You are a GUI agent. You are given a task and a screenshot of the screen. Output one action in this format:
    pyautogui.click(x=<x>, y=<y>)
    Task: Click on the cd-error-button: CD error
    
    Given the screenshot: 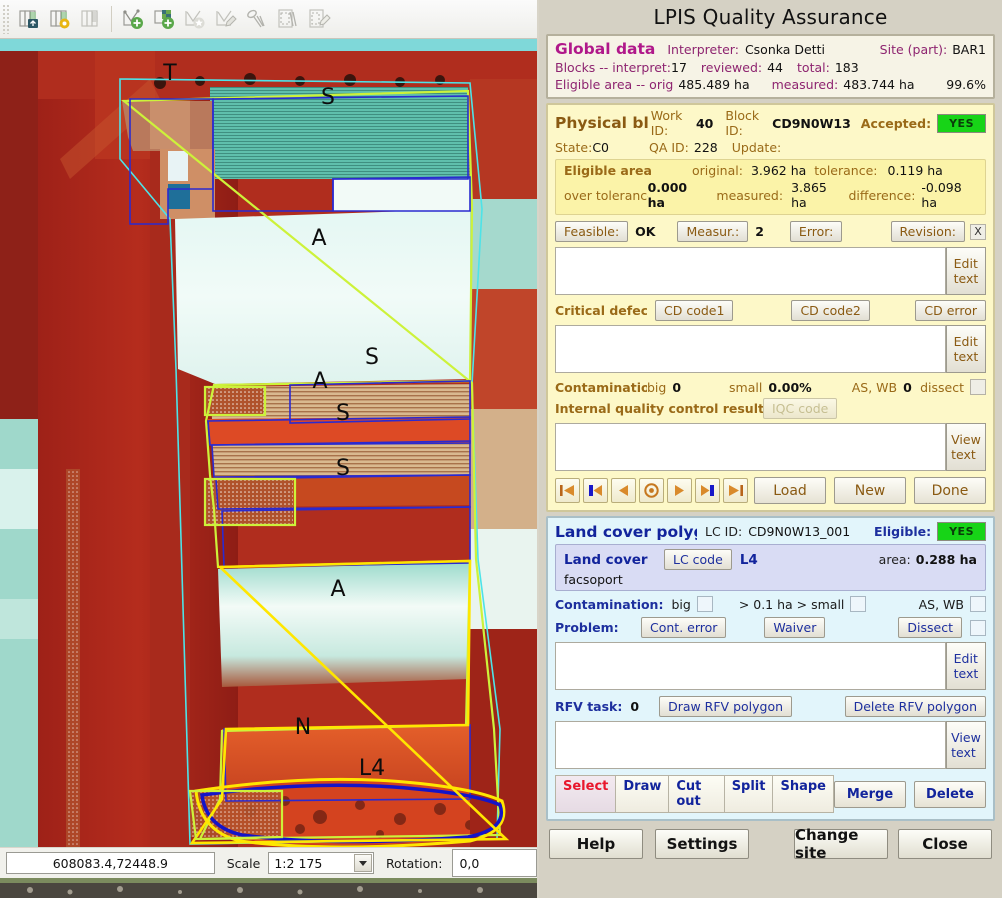 What is the action you would take?
    pyautogui.click(x=950, y=310)
    